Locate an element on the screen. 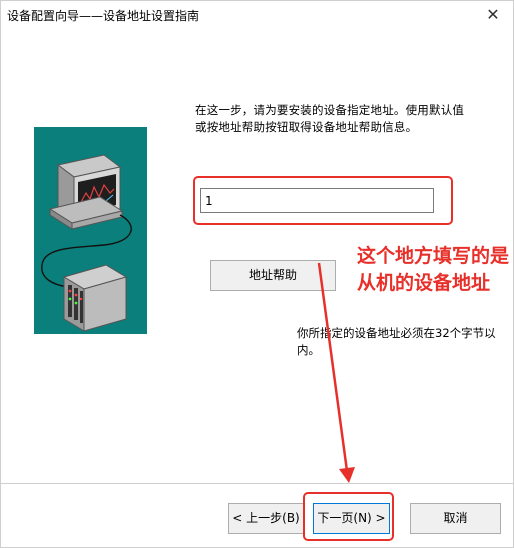 This screenshot has width=514, height=548. close-icon: ✕ is located at coordinates (493, 15).